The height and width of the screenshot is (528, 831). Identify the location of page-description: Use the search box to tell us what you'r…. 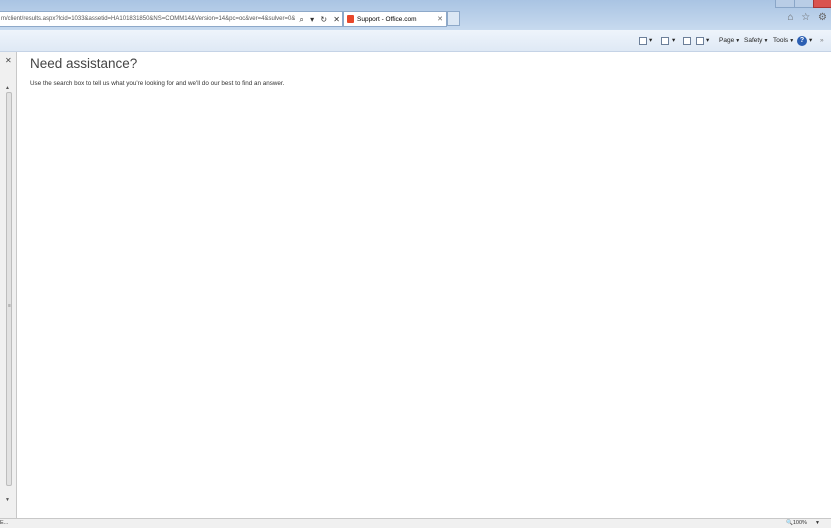
(157, 83).